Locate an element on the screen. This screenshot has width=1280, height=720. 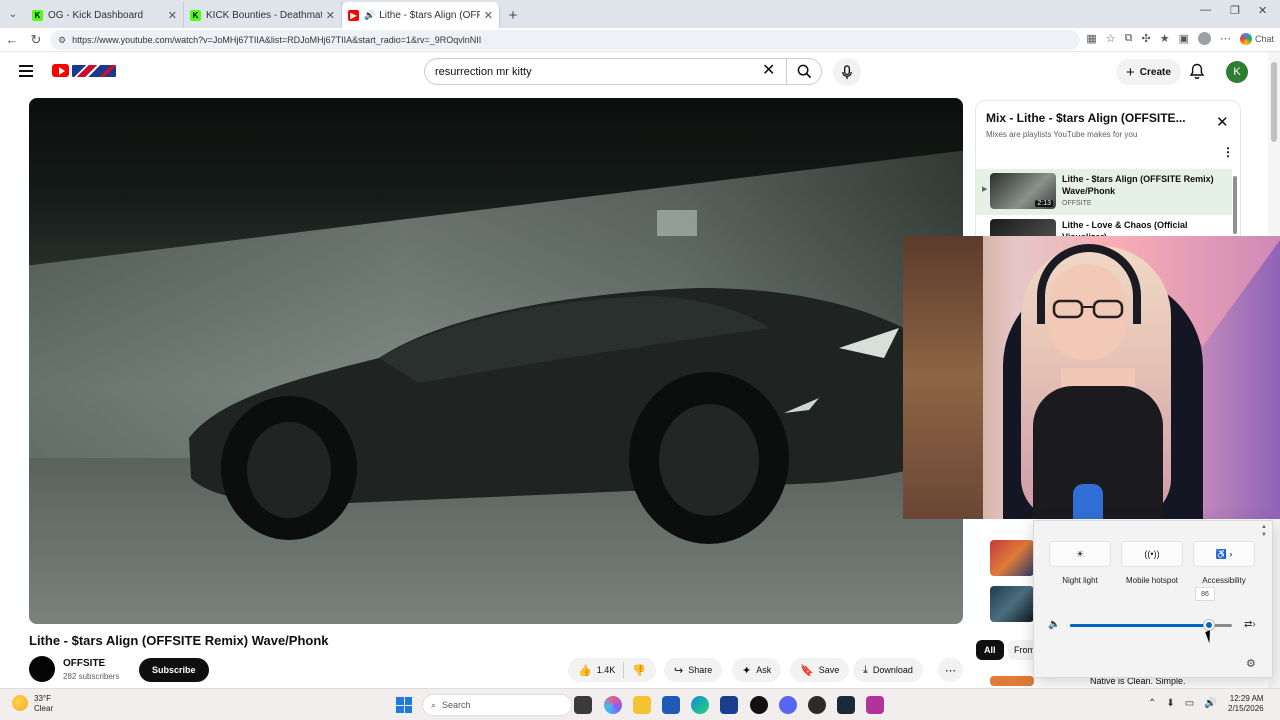
notifications-bell-icon is located at coordinates (1197, 71).